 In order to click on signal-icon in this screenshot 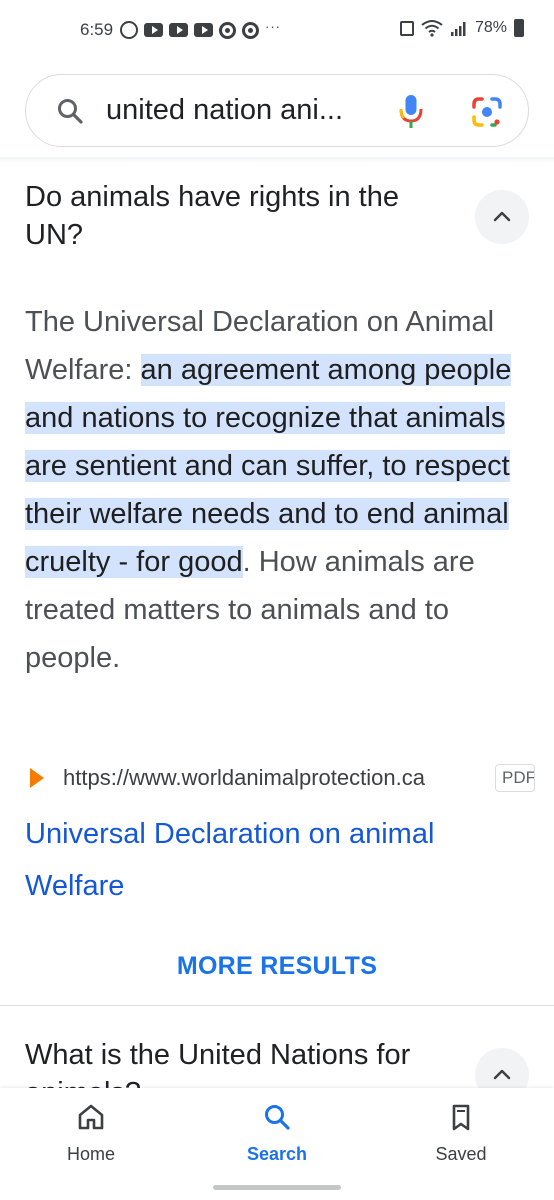, I will do `click(458, 29)`.